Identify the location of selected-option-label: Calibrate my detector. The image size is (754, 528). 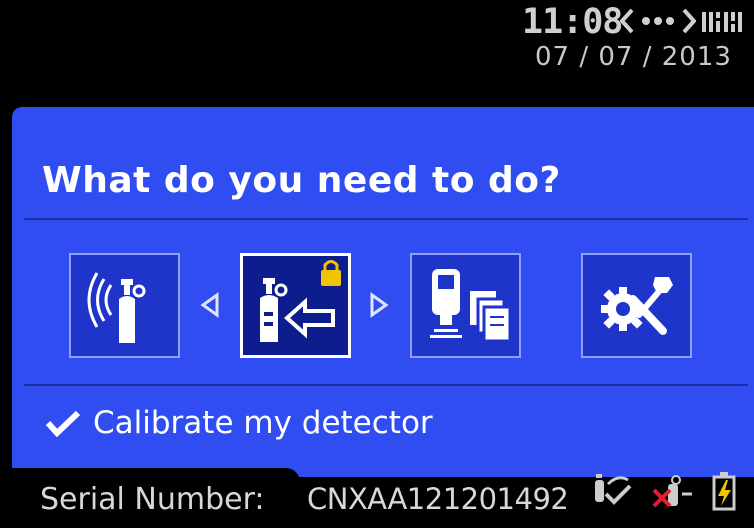
(263, 423).